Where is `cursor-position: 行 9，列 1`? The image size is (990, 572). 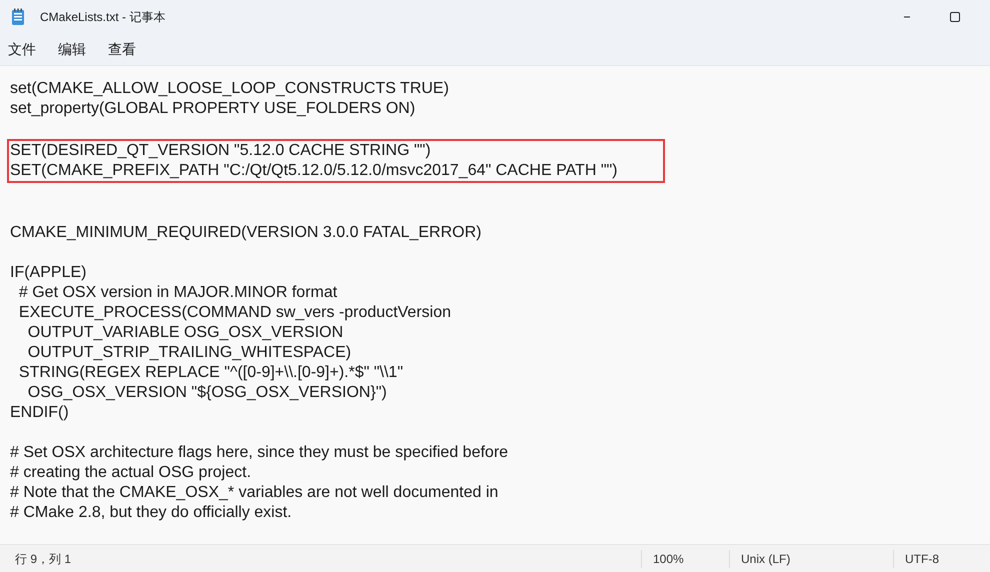 cursor-position: 行 9，列 1 is located at coordinates (43, 559).